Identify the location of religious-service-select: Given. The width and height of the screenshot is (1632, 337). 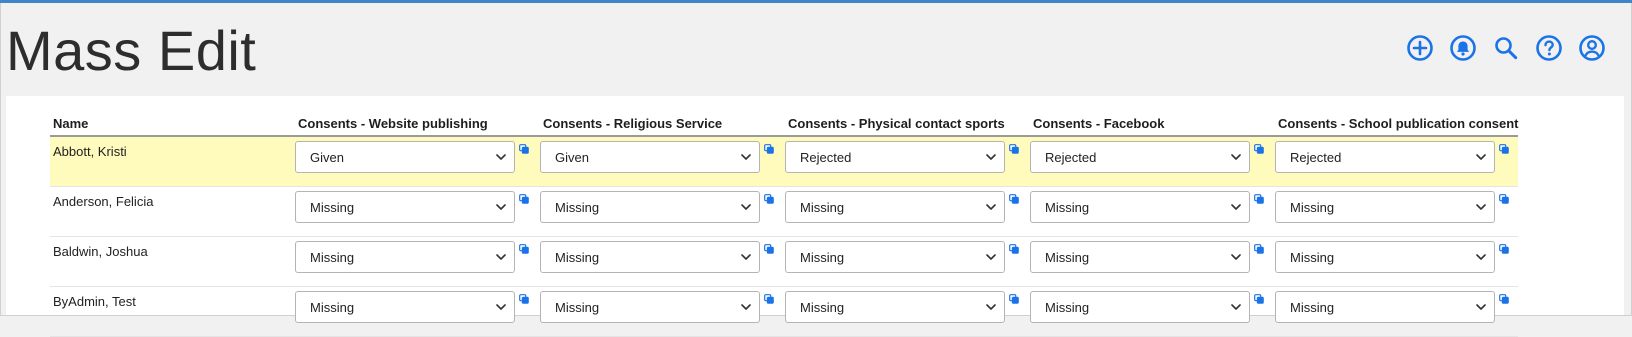
(650, 157).